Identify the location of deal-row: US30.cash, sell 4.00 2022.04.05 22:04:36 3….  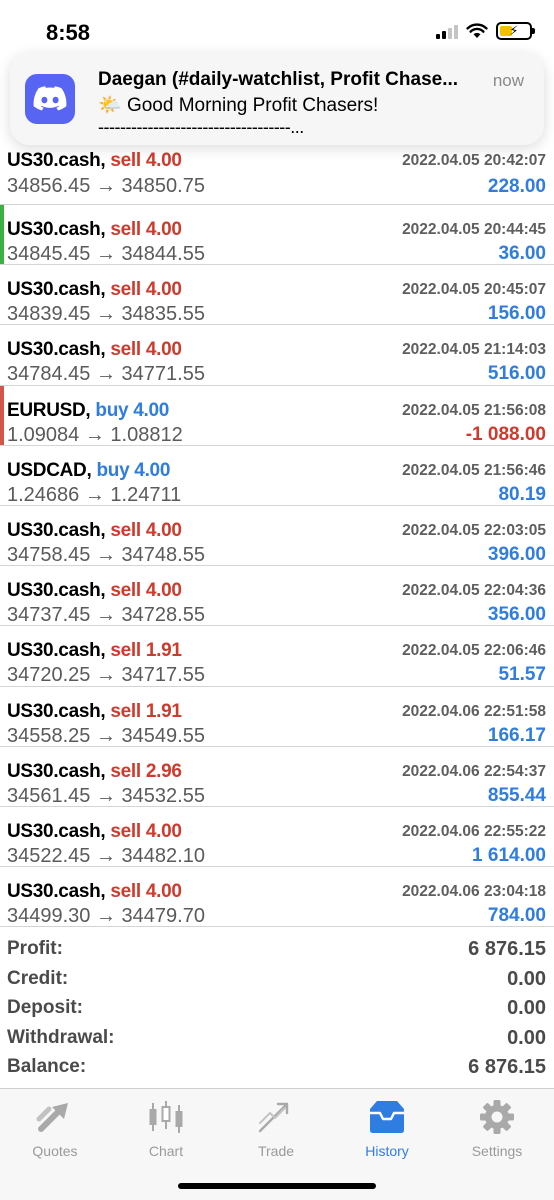
(277, 596).